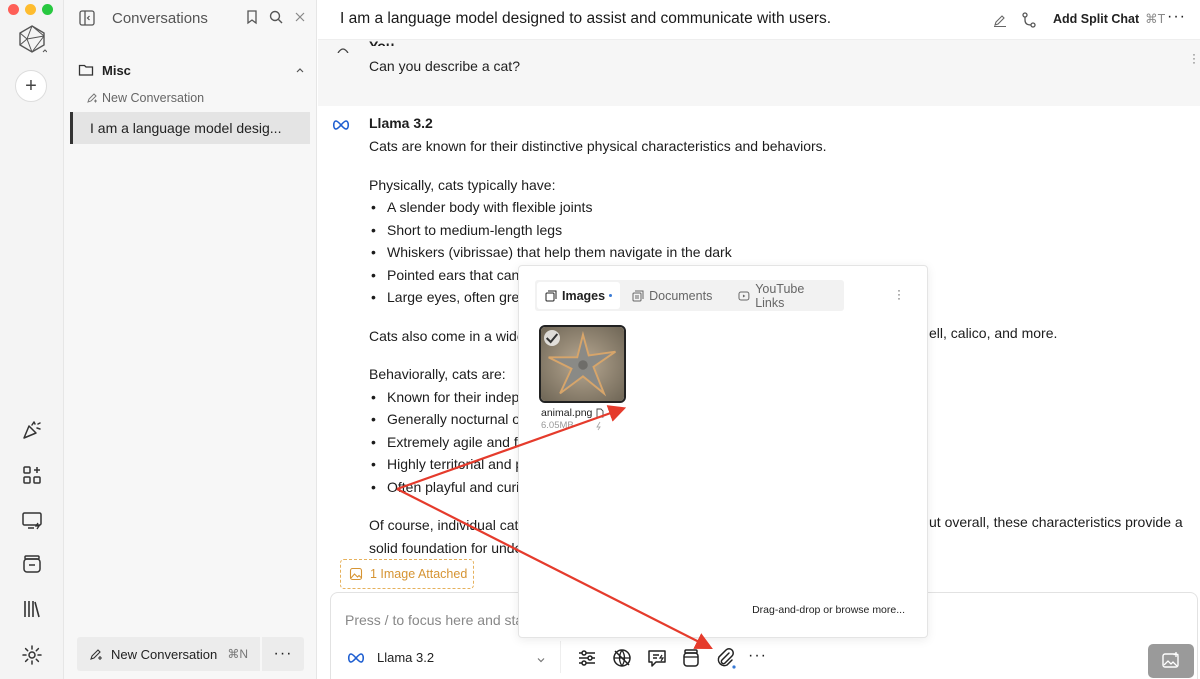 This screenshot has width=1200, height=679. I want to click on new-conversation-link: New Conversation, so click(145, 98).